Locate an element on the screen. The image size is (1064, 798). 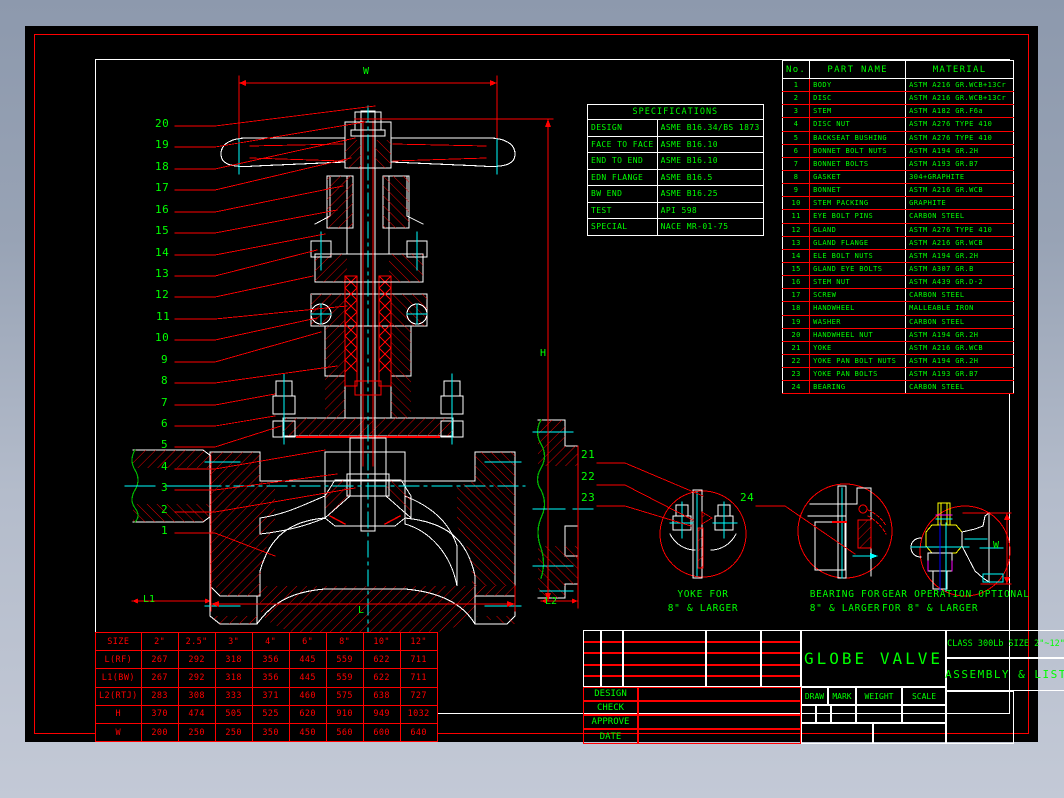
approval-label-date: DATE is located at coordinates (610, 736).